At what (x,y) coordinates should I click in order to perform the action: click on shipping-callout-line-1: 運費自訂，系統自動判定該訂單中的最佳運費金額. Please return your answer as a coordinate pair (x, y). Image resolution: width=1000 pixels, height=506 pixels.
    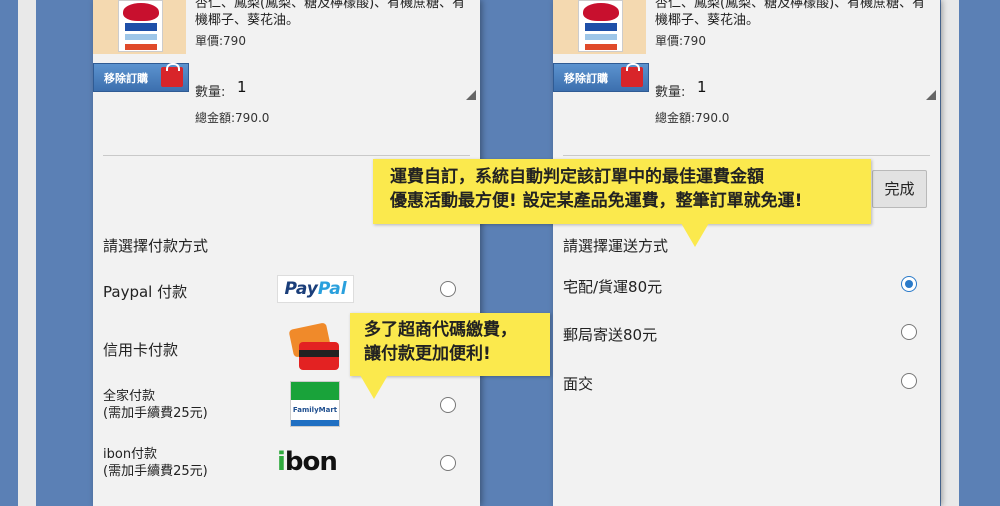
    Looking at the image, I should click on (577, 177).